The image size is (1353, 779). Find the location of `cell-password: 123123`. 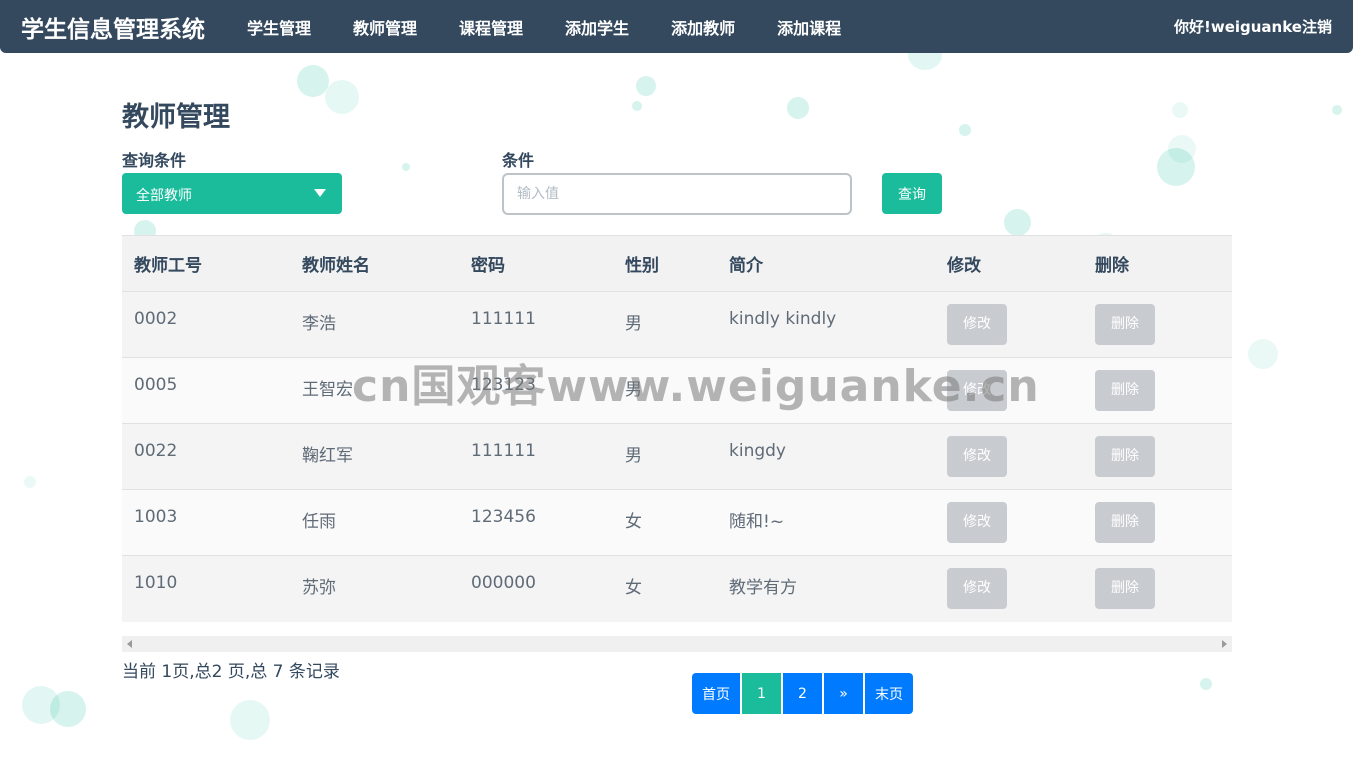

cell-password: 123123 is located at coordinates (503, 385).